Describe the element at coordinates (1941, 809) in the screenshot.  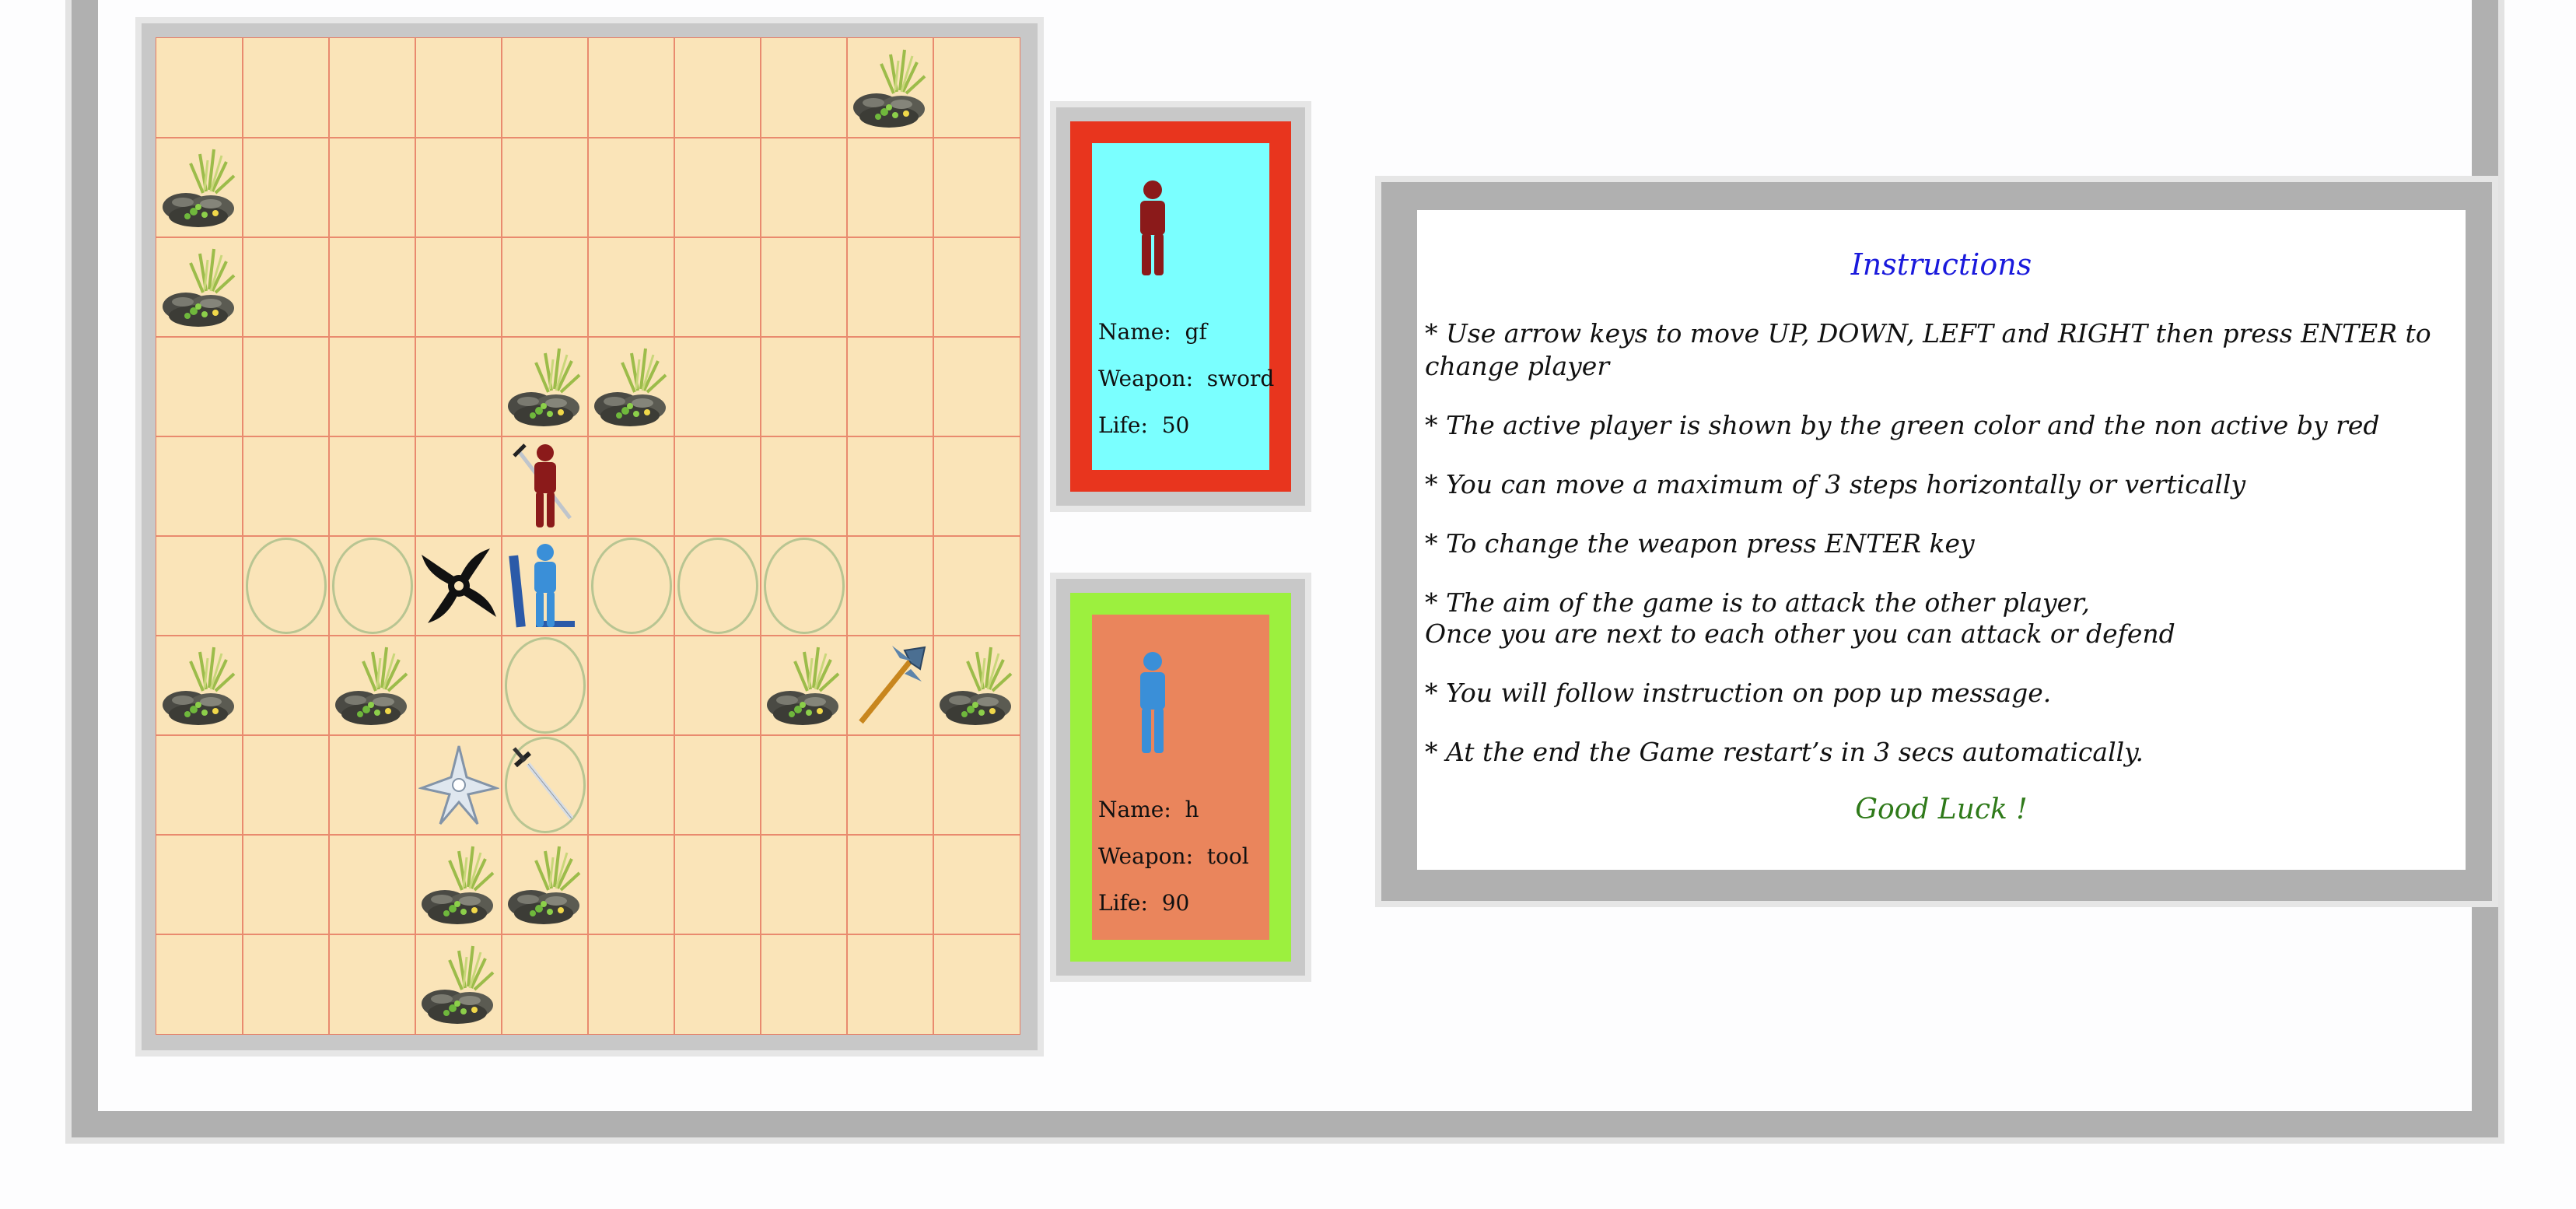
I see `good-luck-message: Good Luck !` at that location.